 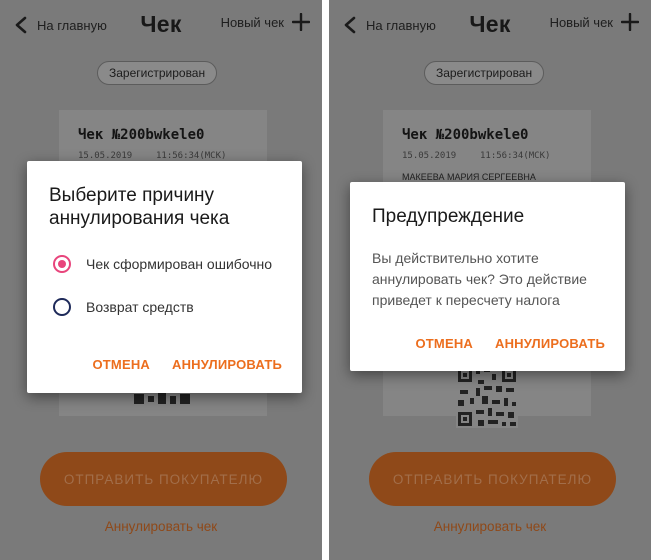 I want to click on dialog-title: Предупреждение, so click(x=448, y=216).